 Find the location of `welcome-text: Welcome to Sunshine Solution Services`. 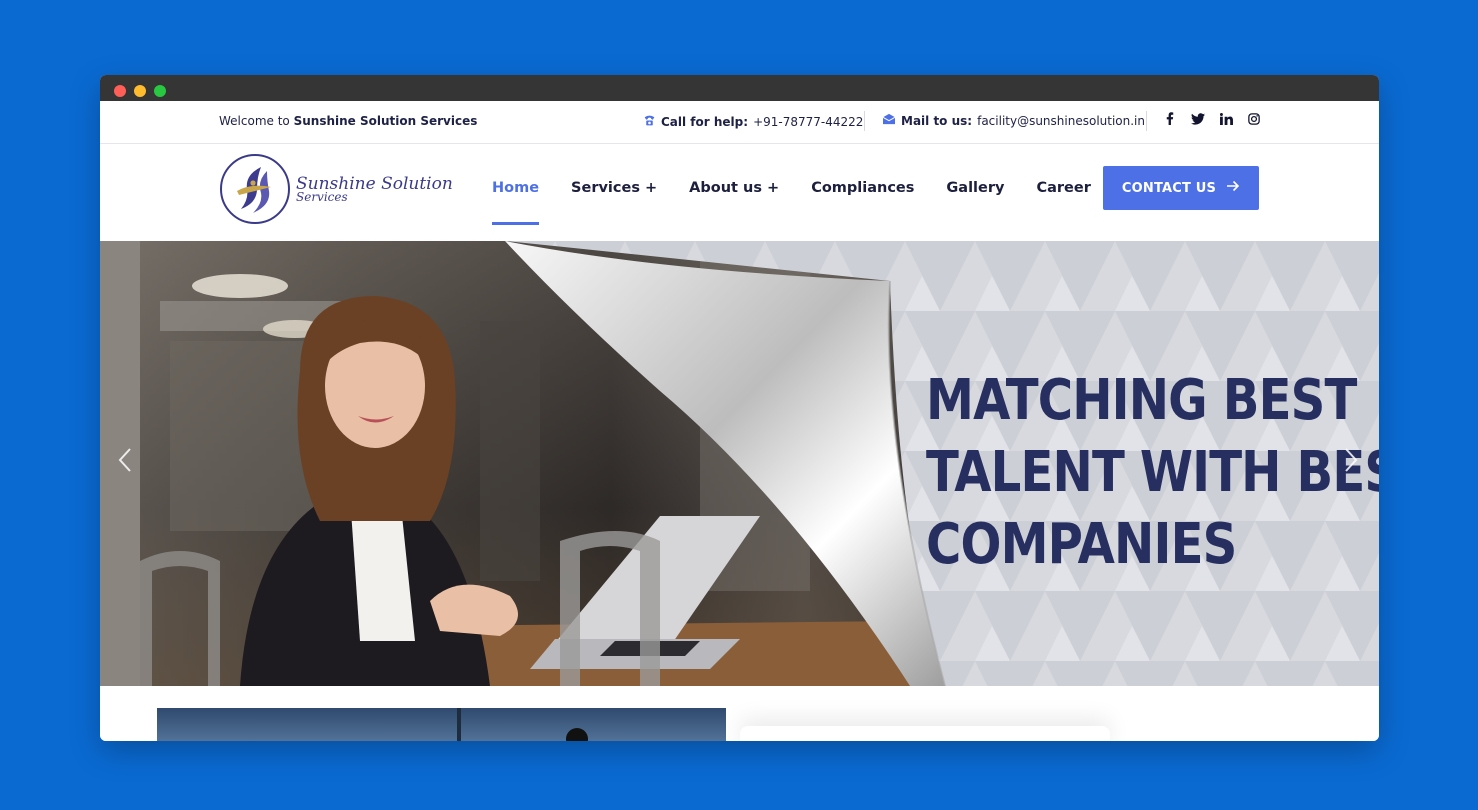

welcome-text: Welcome to Sunshine Solution Services is located at coordinates (348, 121).